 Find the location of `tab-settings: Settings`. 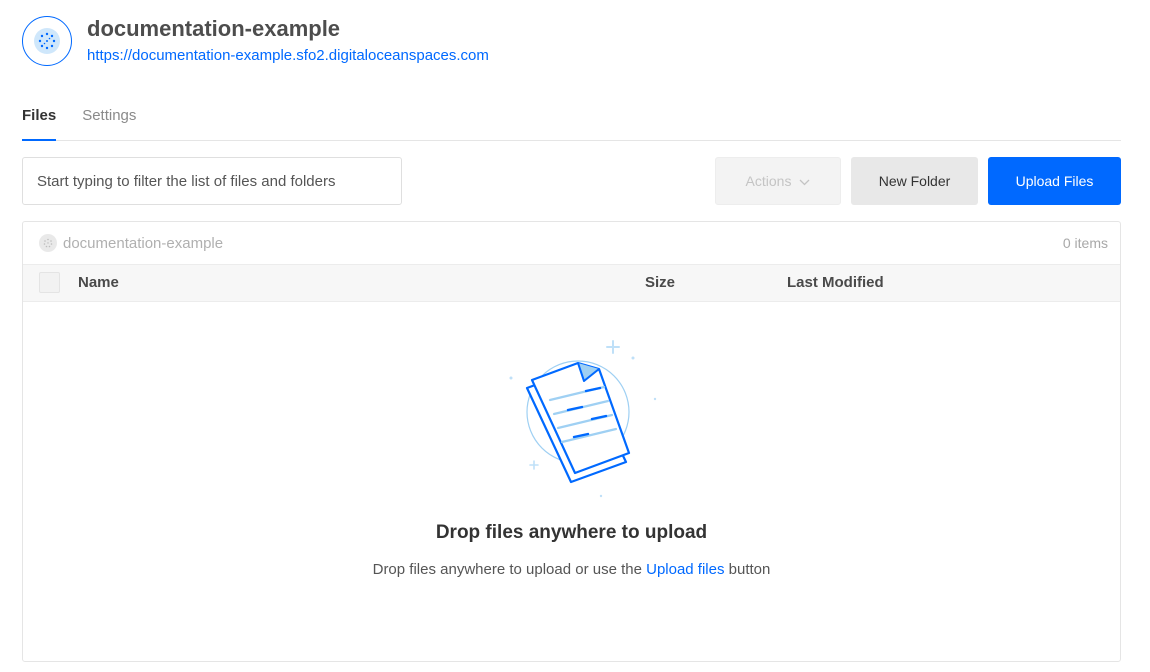

tab-settings: Settings is located at coordinates (109, 119).